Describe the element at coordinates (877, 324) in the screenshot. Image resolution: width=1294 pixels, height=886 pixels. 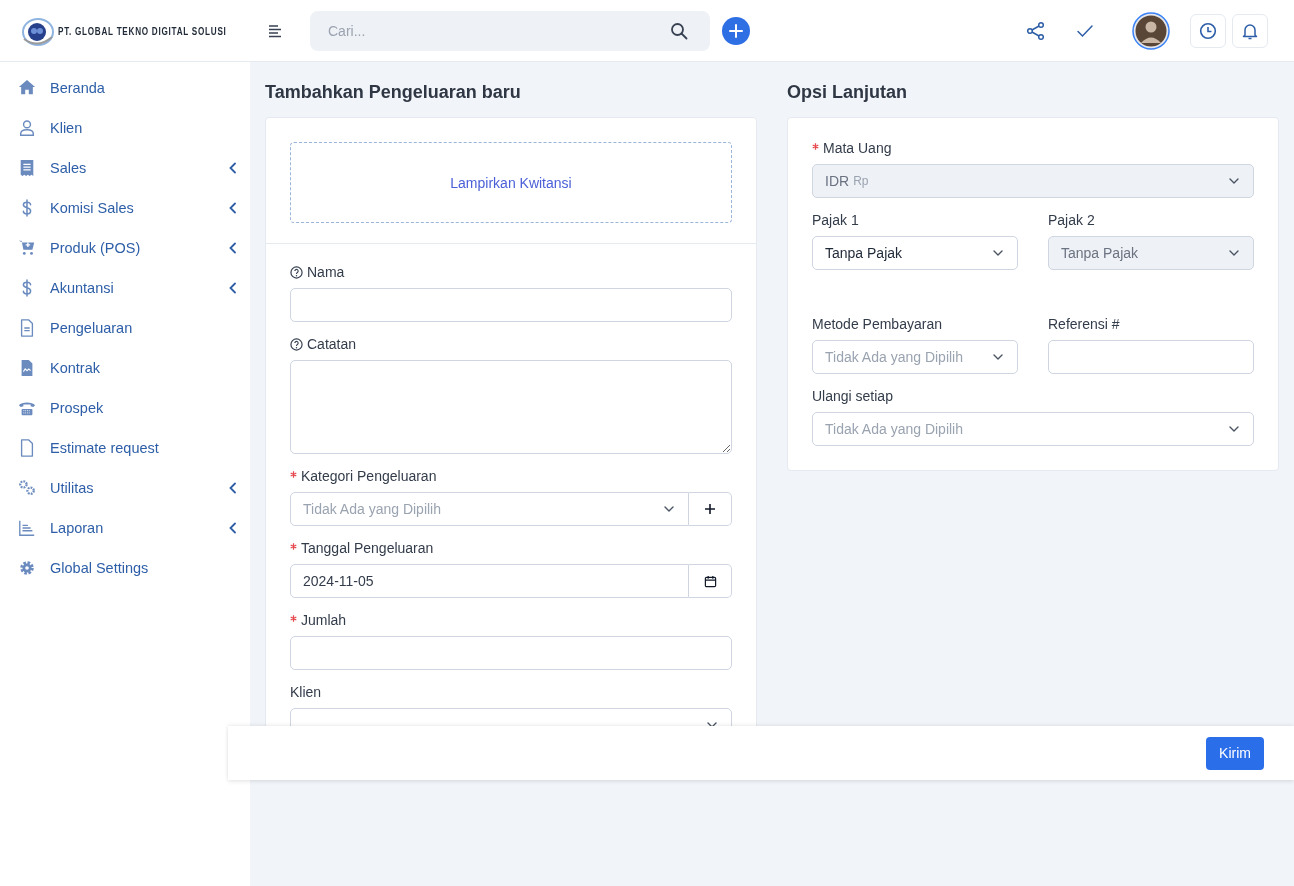
I see `field-label: Metode Pembayaran` at that location.